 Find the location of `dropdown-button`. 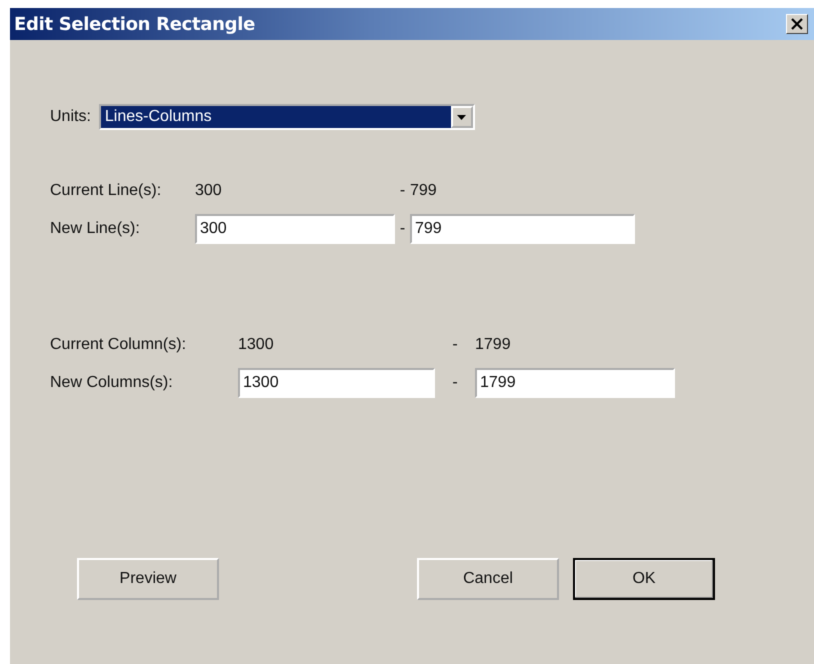

dropdown-button is located at coordinates (461, 117).